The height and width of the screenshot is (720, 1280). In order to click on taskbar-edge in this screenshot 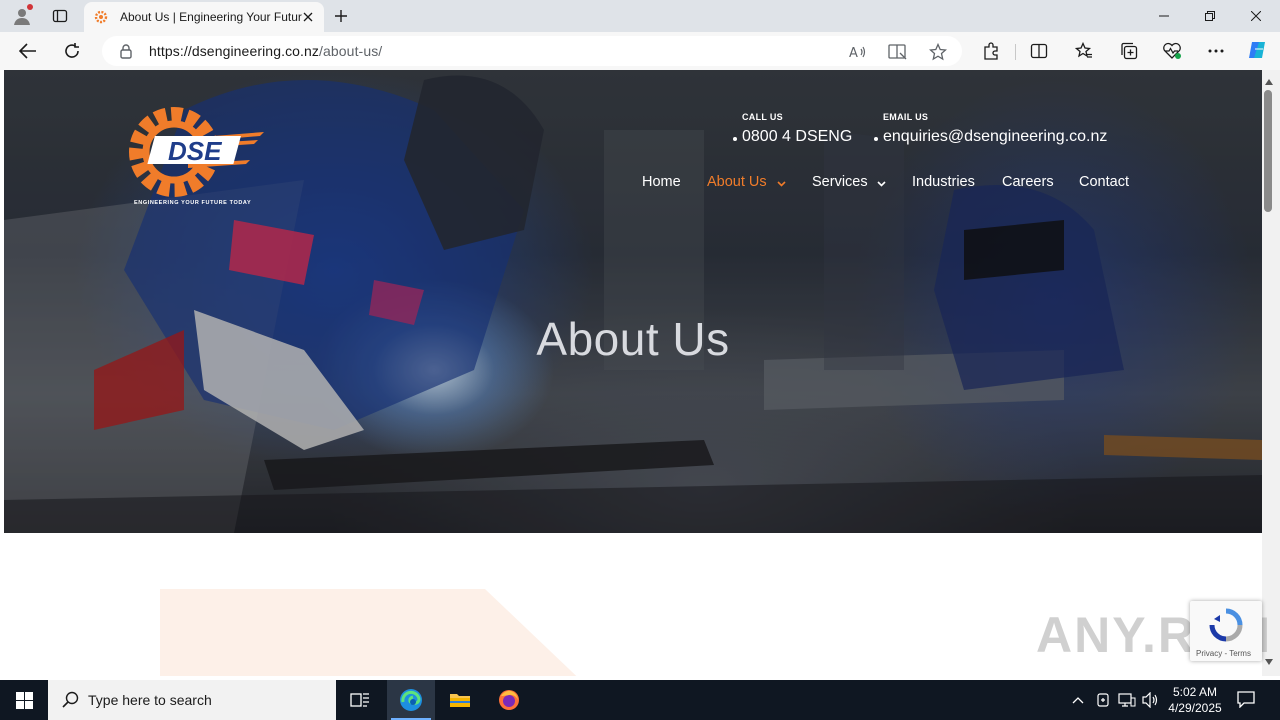, I will do `click(411, 700)`.